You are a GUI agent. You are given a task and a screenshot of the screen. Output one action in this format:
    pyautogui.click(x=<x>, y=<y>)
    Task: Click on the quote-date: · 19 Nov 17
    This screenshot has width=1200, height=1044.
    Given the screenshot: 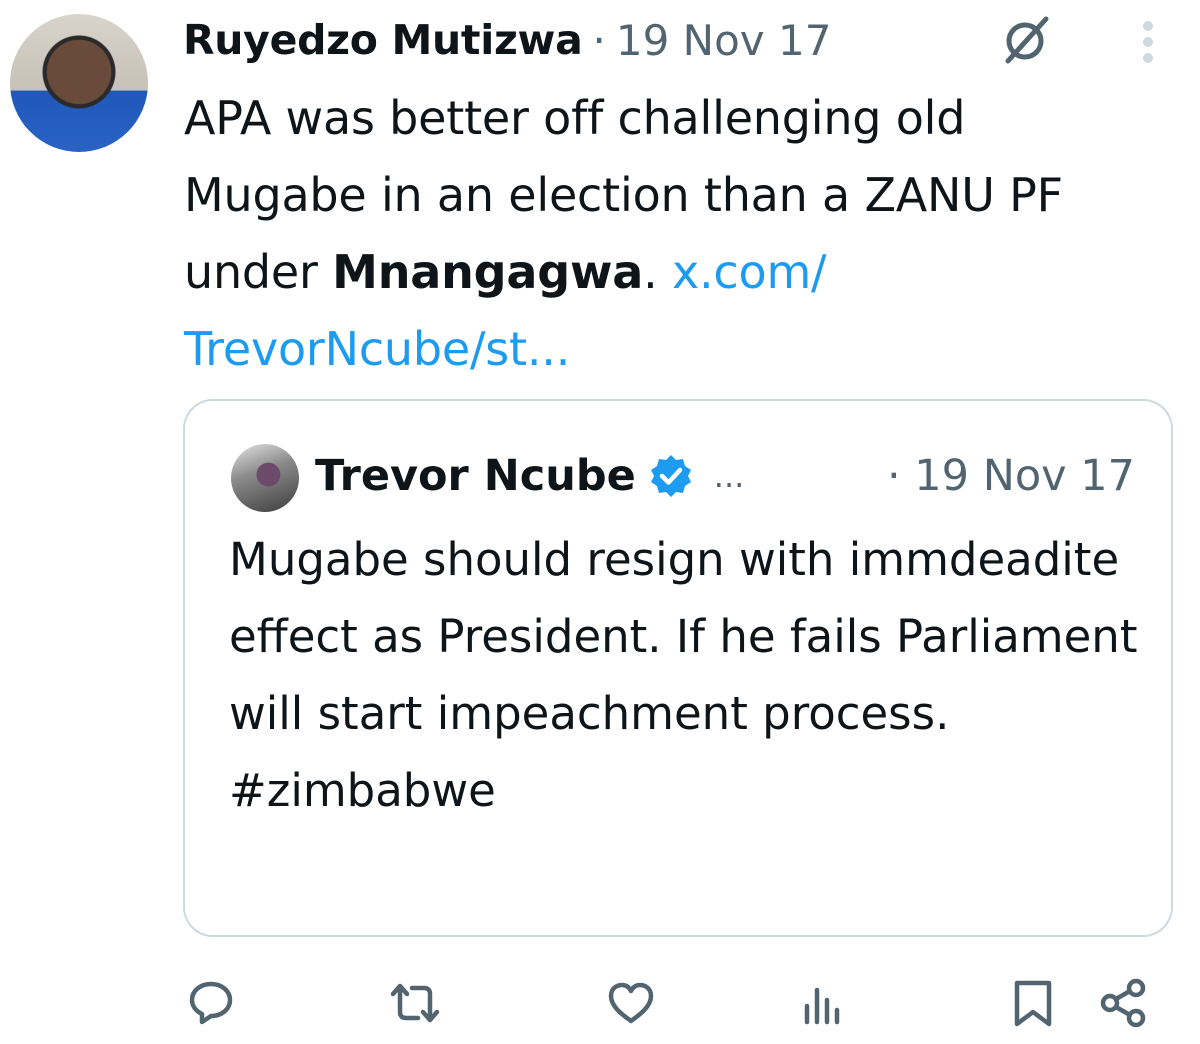 What is the action you would take?
    pyautogui.click(x=1011, y=476)
    